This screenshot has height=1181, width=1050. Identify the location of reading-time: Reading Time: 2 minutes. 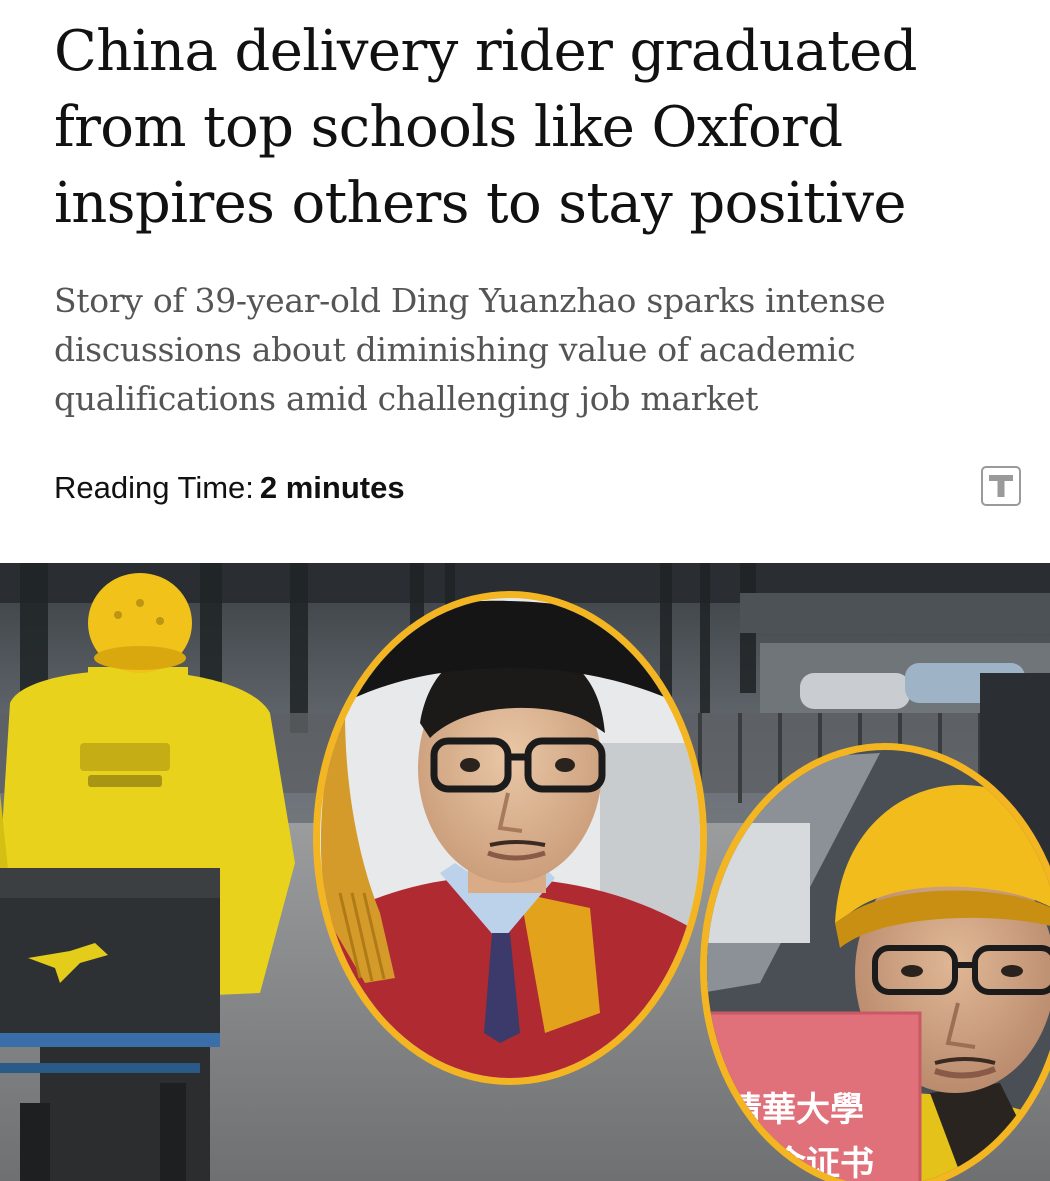
(229, 488).